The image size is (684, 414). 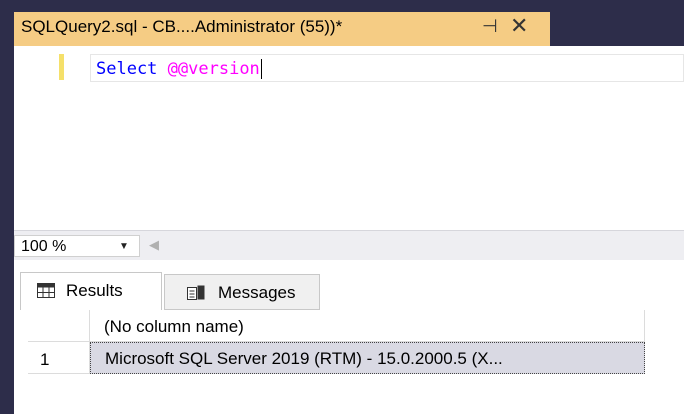 I want to click on close-icon: ✕, so click(x=519, y=26).